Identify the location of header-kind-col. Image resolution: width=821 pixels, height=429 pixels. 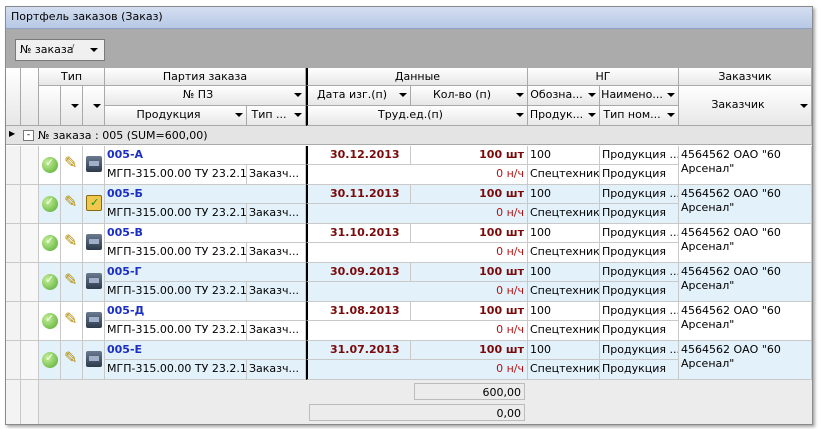
(94, 106).